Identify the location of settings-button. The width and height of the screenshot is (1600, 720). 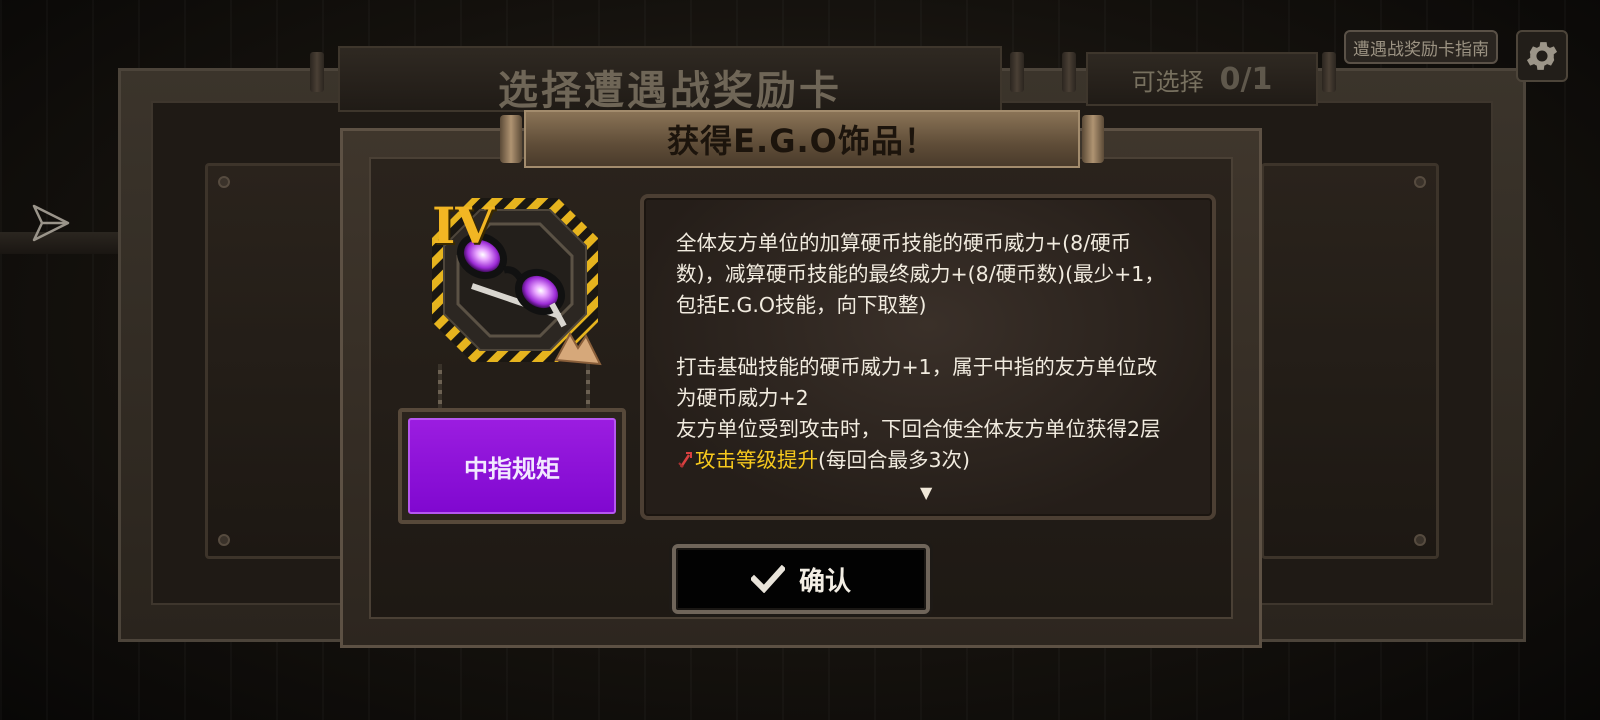
(1542, 56).